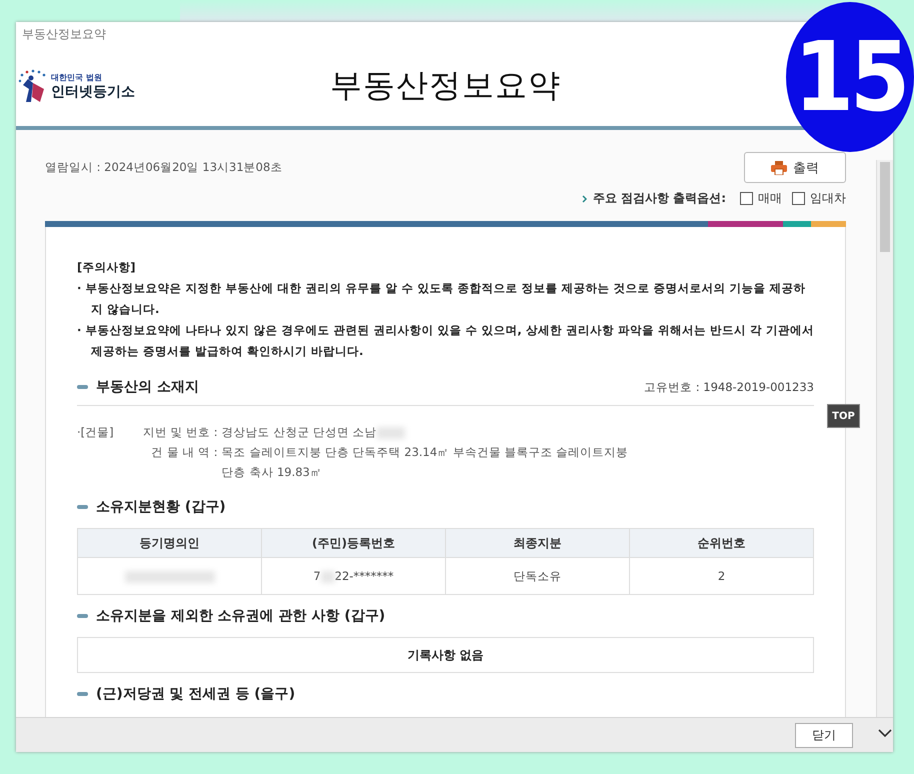 The height and width of the screenshot is (774, 914). What do you see at coordinates (445, 341) in the screenshot?
I see `notice-text: · 부동산정보요약에 나타나 있지 않은 경우에도 관련된 권리사항이 있을 수 있으며, 상세한 권리사항 파악을 위해서는 반드시 각 기관에서 제공하는 증명서를 발급하여 확인하시기 바랍니다.` at bounding box center [445, 341].